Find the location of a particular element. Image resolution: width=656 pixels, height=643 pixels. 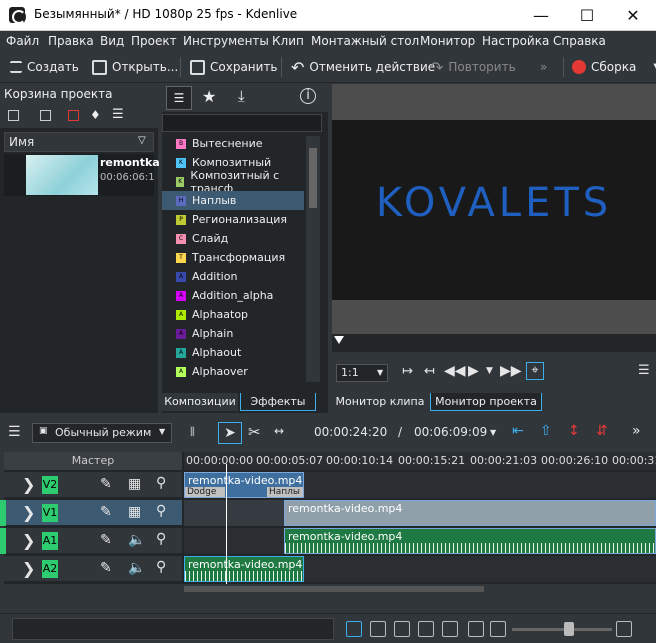

effects-scrollbar is located at coordinates (313, 259).